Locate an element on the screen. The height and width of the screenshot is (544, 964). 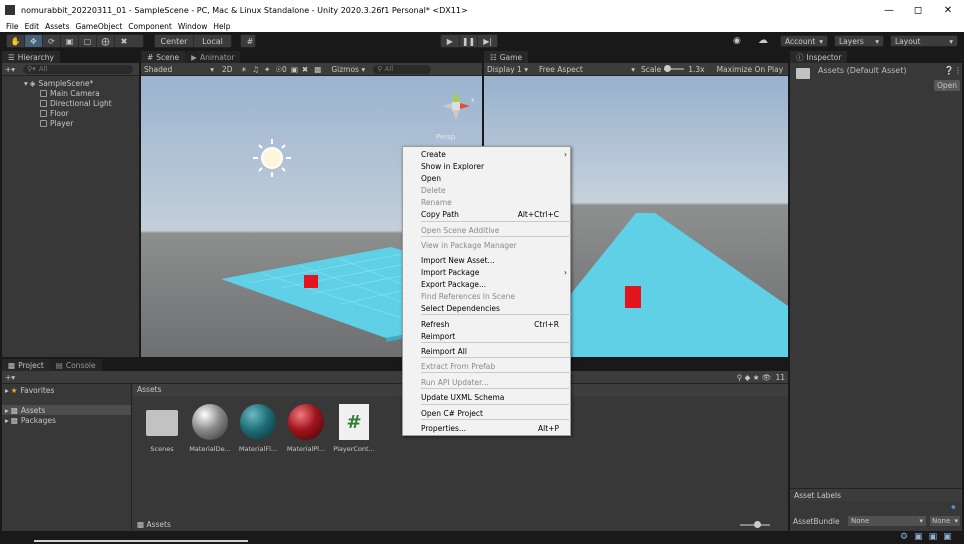
shading-dropdown: Shaded ▾ is located at coordinates (179, 69).